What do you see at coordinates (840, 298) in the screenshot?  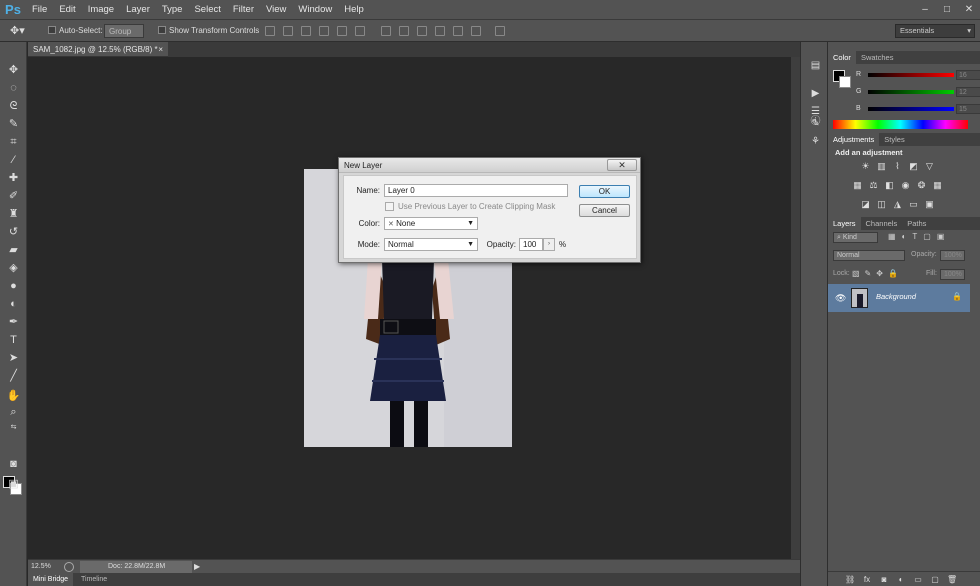 I see `eye-visibility-icon: 👁` at bounding box center [840, 298].